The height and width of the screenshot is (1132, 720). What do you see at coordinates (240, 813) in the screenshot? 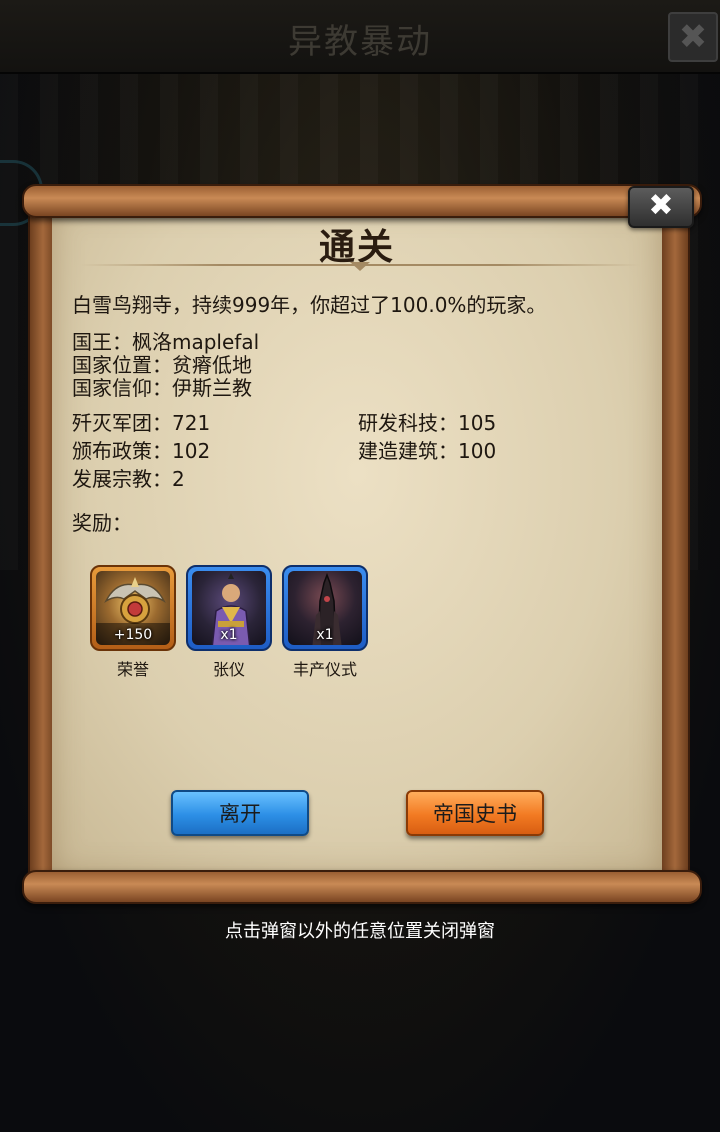
I see `leave-button: 离开` at bounding box center [240, 813].